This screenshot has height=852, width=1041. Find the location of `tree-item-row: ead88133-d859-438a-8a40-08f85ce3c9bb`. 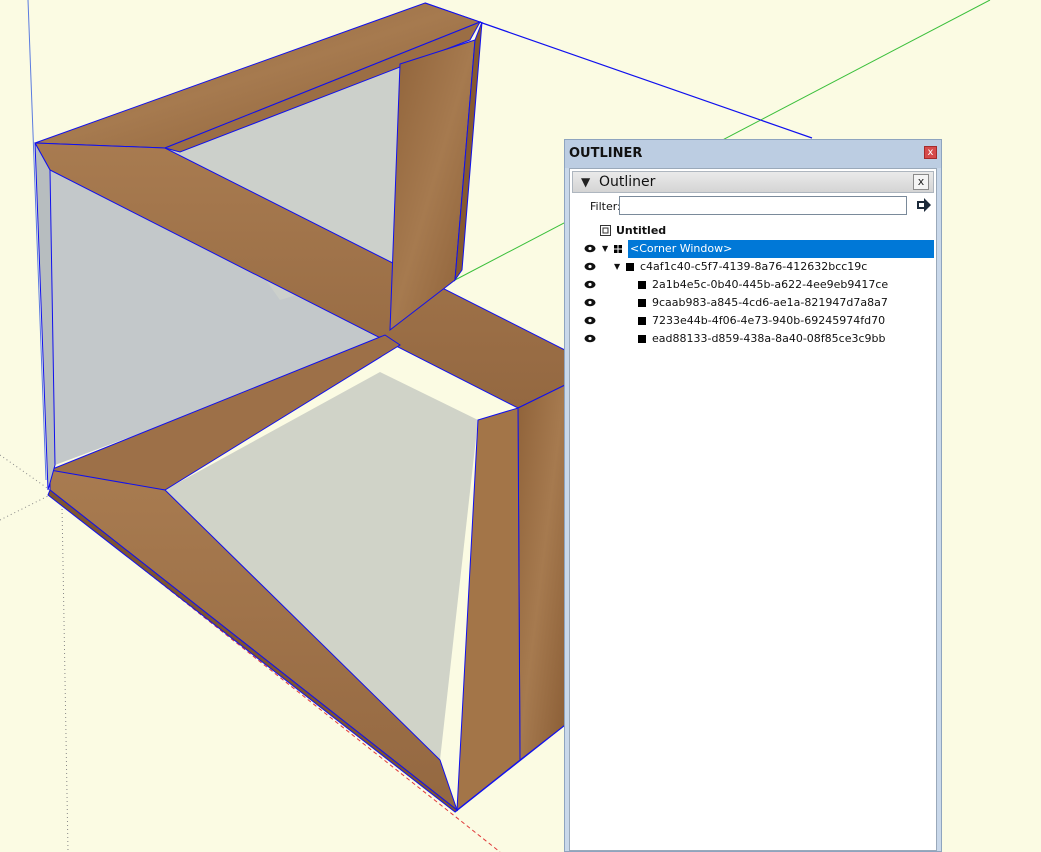

tree-item-row: ead88133-d859-438a-8a40-08f85ce3c9bb is located at coordinates (753, 339).